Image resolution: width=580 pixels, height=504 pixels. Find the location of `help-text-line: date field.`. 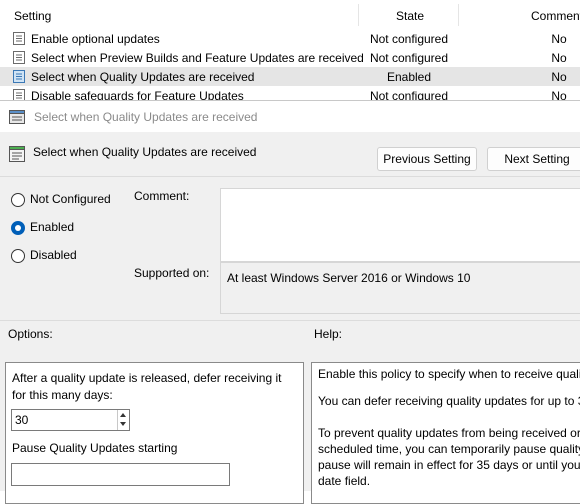

help-text-line: date field. is located at coordinates (344, 481).